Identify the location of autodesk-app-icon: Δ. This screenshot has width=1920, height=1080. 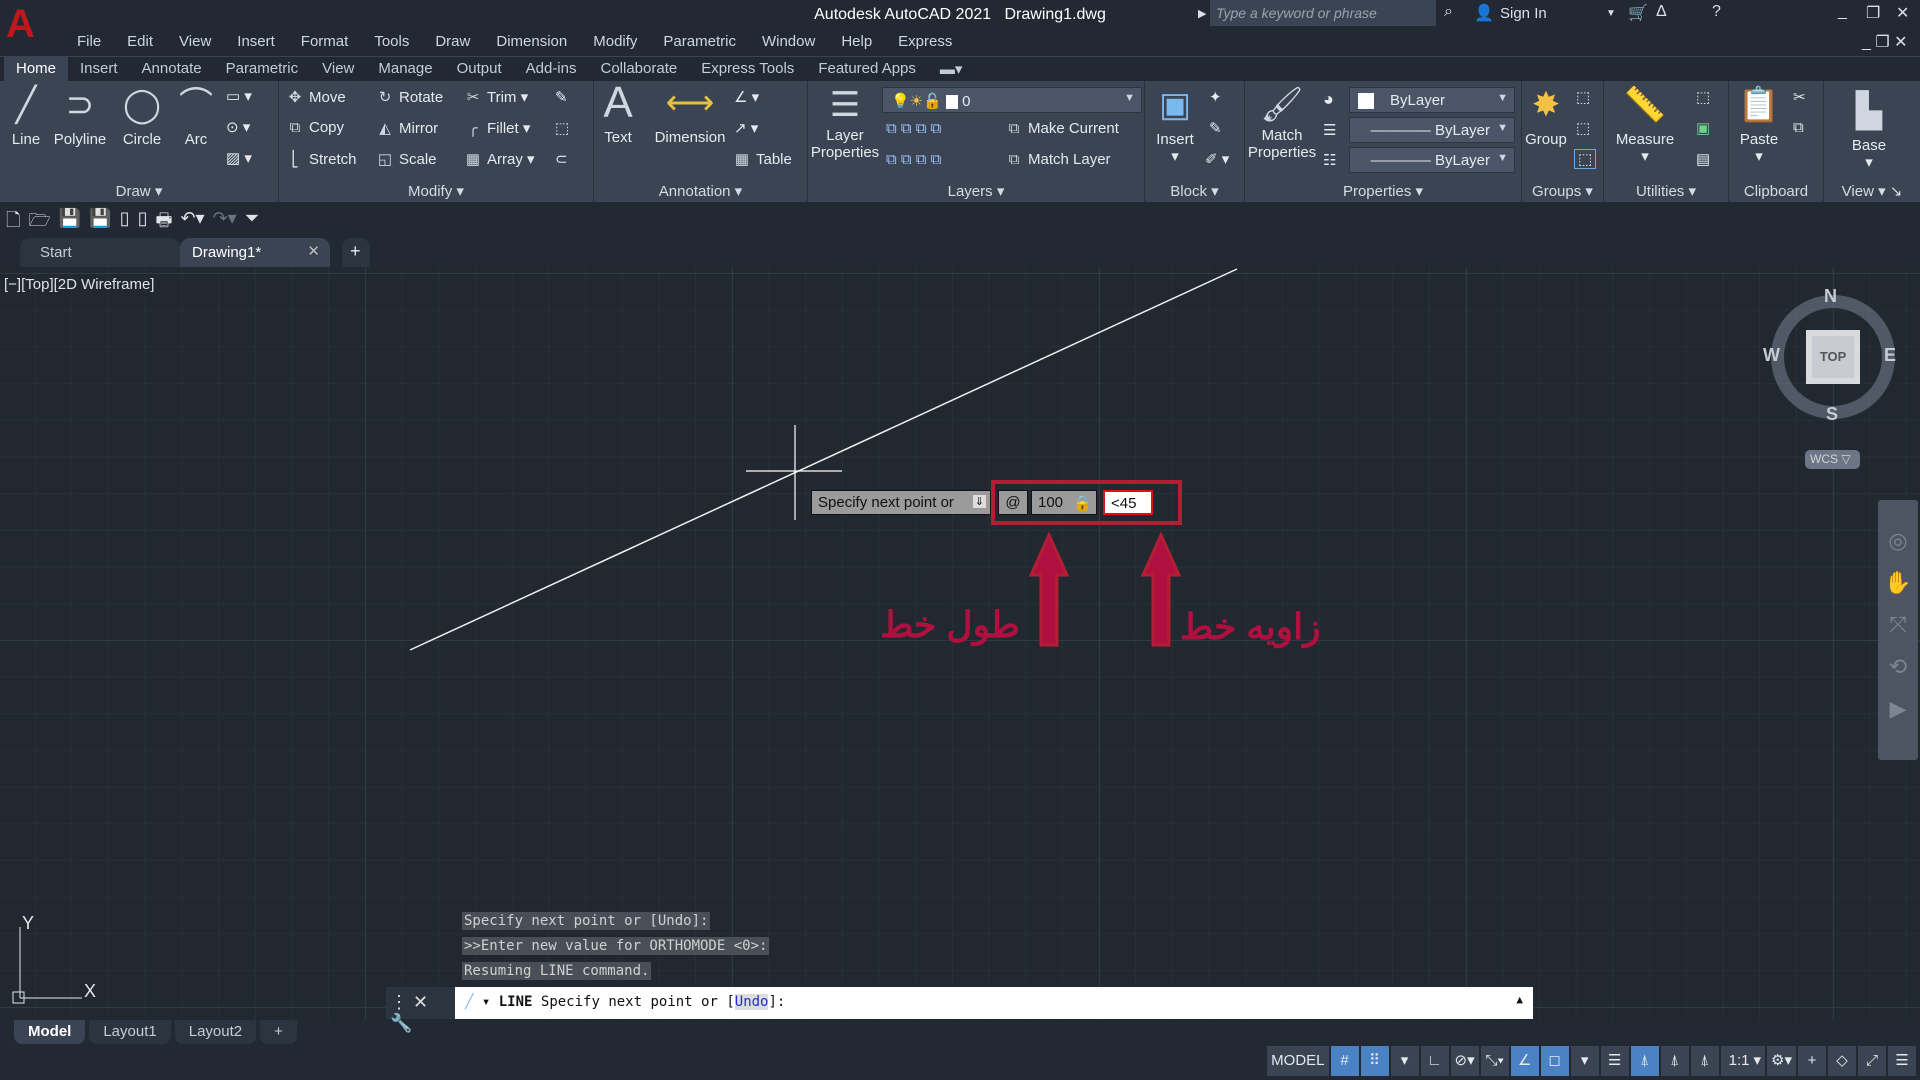
(1661, 12).